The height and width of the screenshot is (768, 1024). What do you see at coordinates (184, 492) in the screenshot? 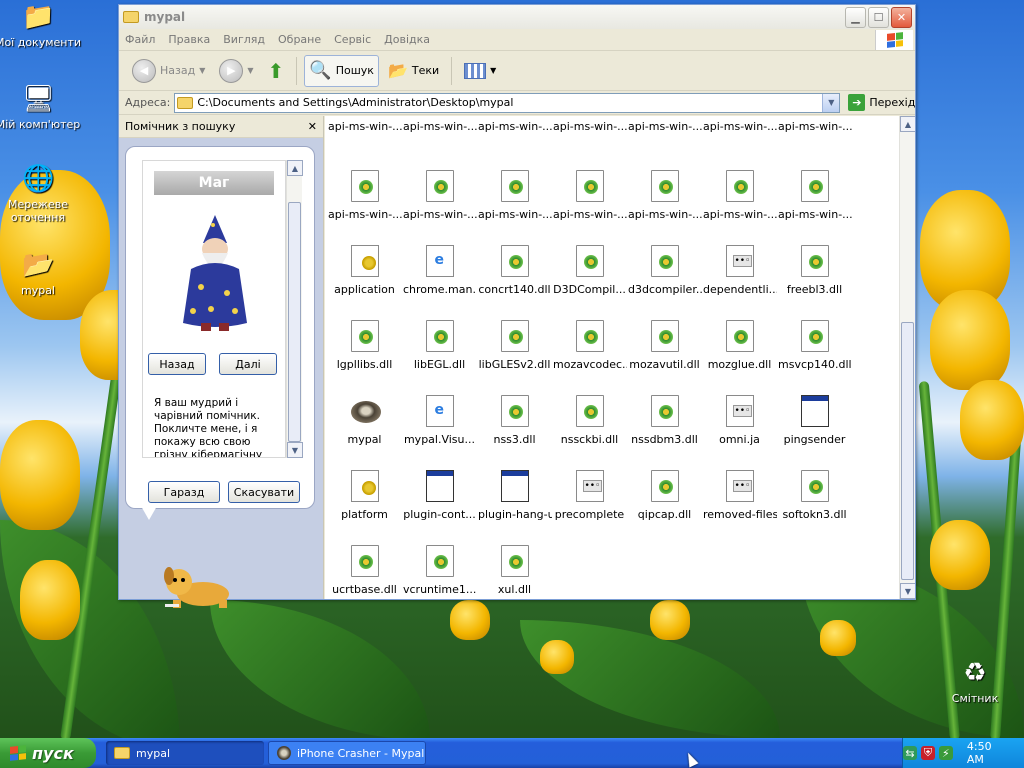
I see `ok-button: Гаразд` at bounding box center [184, 492].